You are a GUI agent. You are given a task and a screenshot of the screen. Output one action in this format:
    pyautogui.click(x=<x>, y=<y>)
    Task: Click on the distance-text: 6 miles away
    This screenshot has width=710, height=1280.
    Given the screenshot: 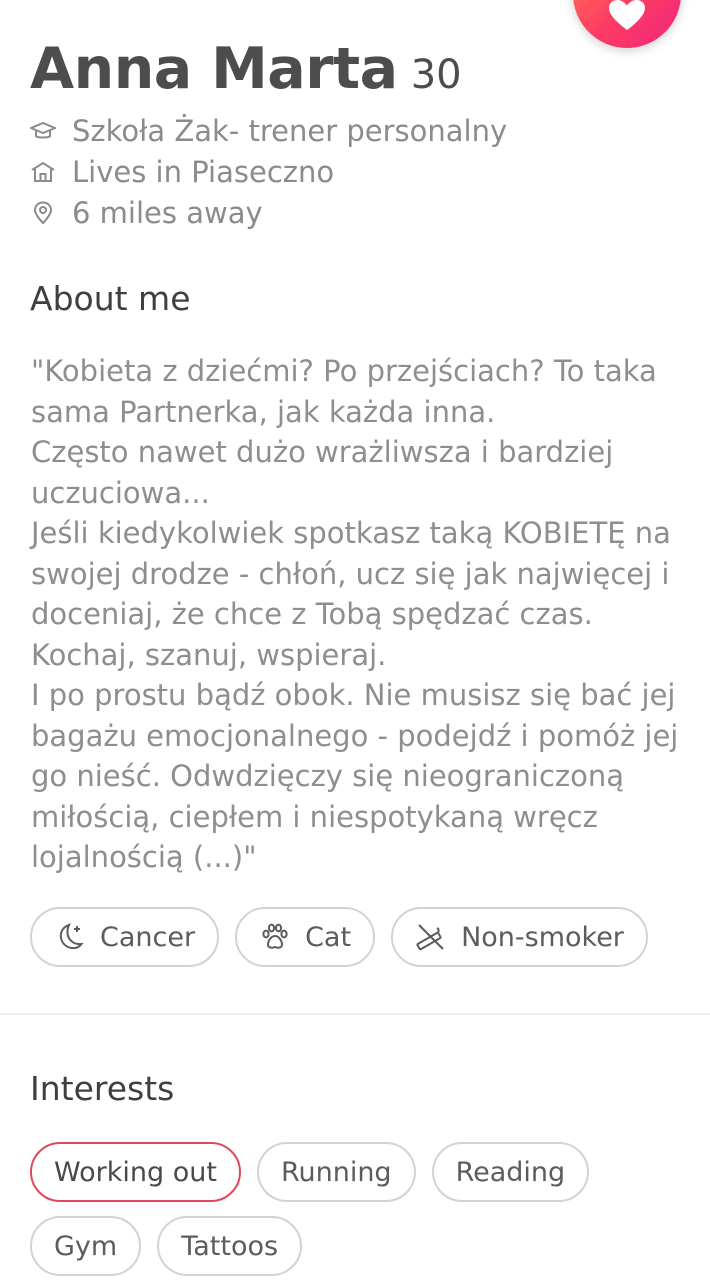 What is the action you would take?
    pyautogui.click(x=167, y=213)
    